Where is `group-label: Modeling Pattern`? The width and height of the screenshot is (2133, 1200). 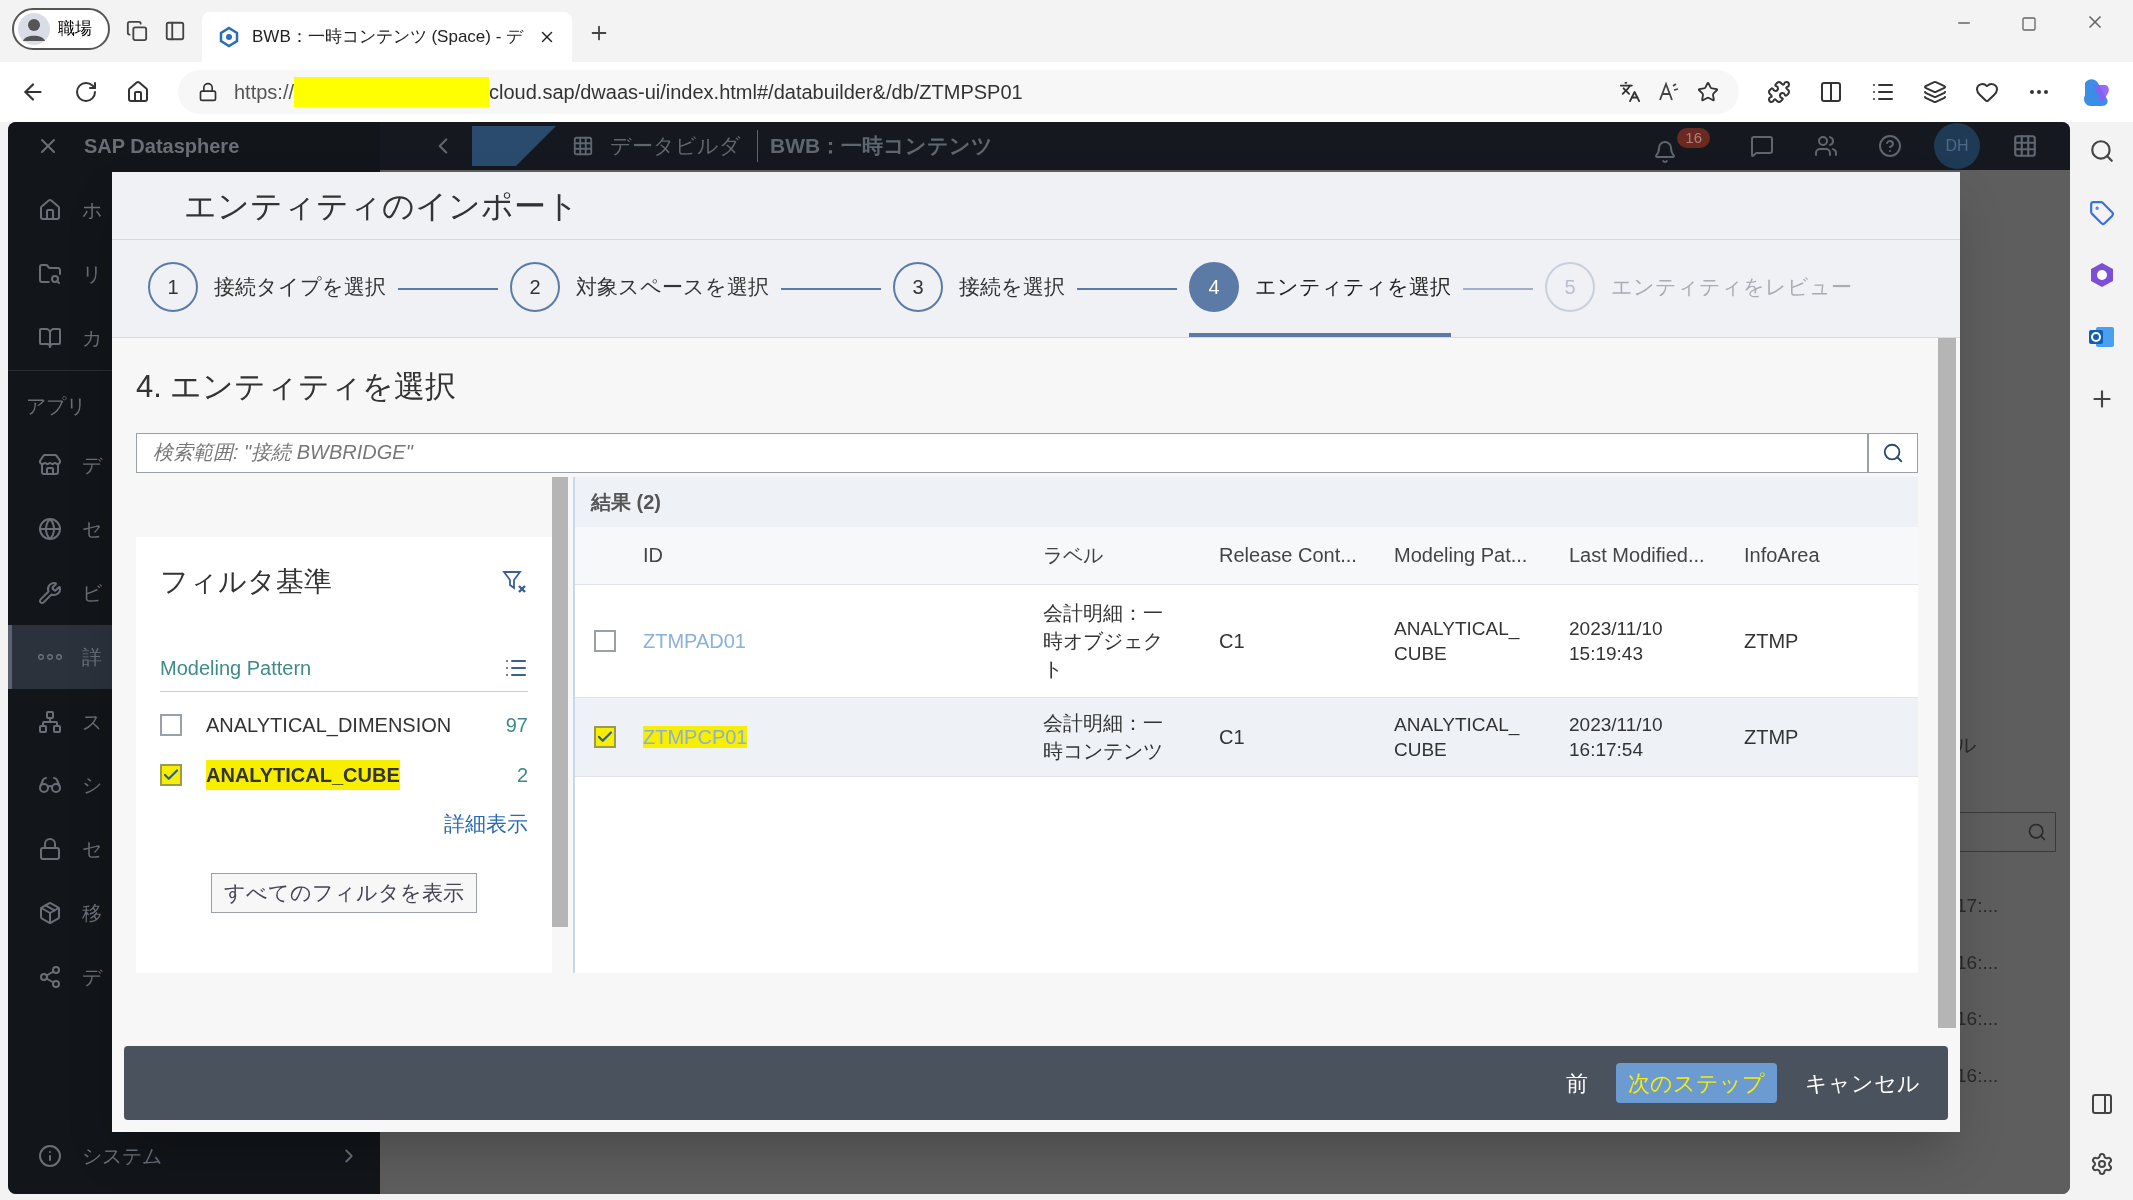 group-label: Modeling Pattern is located at coordinates (236, 668).